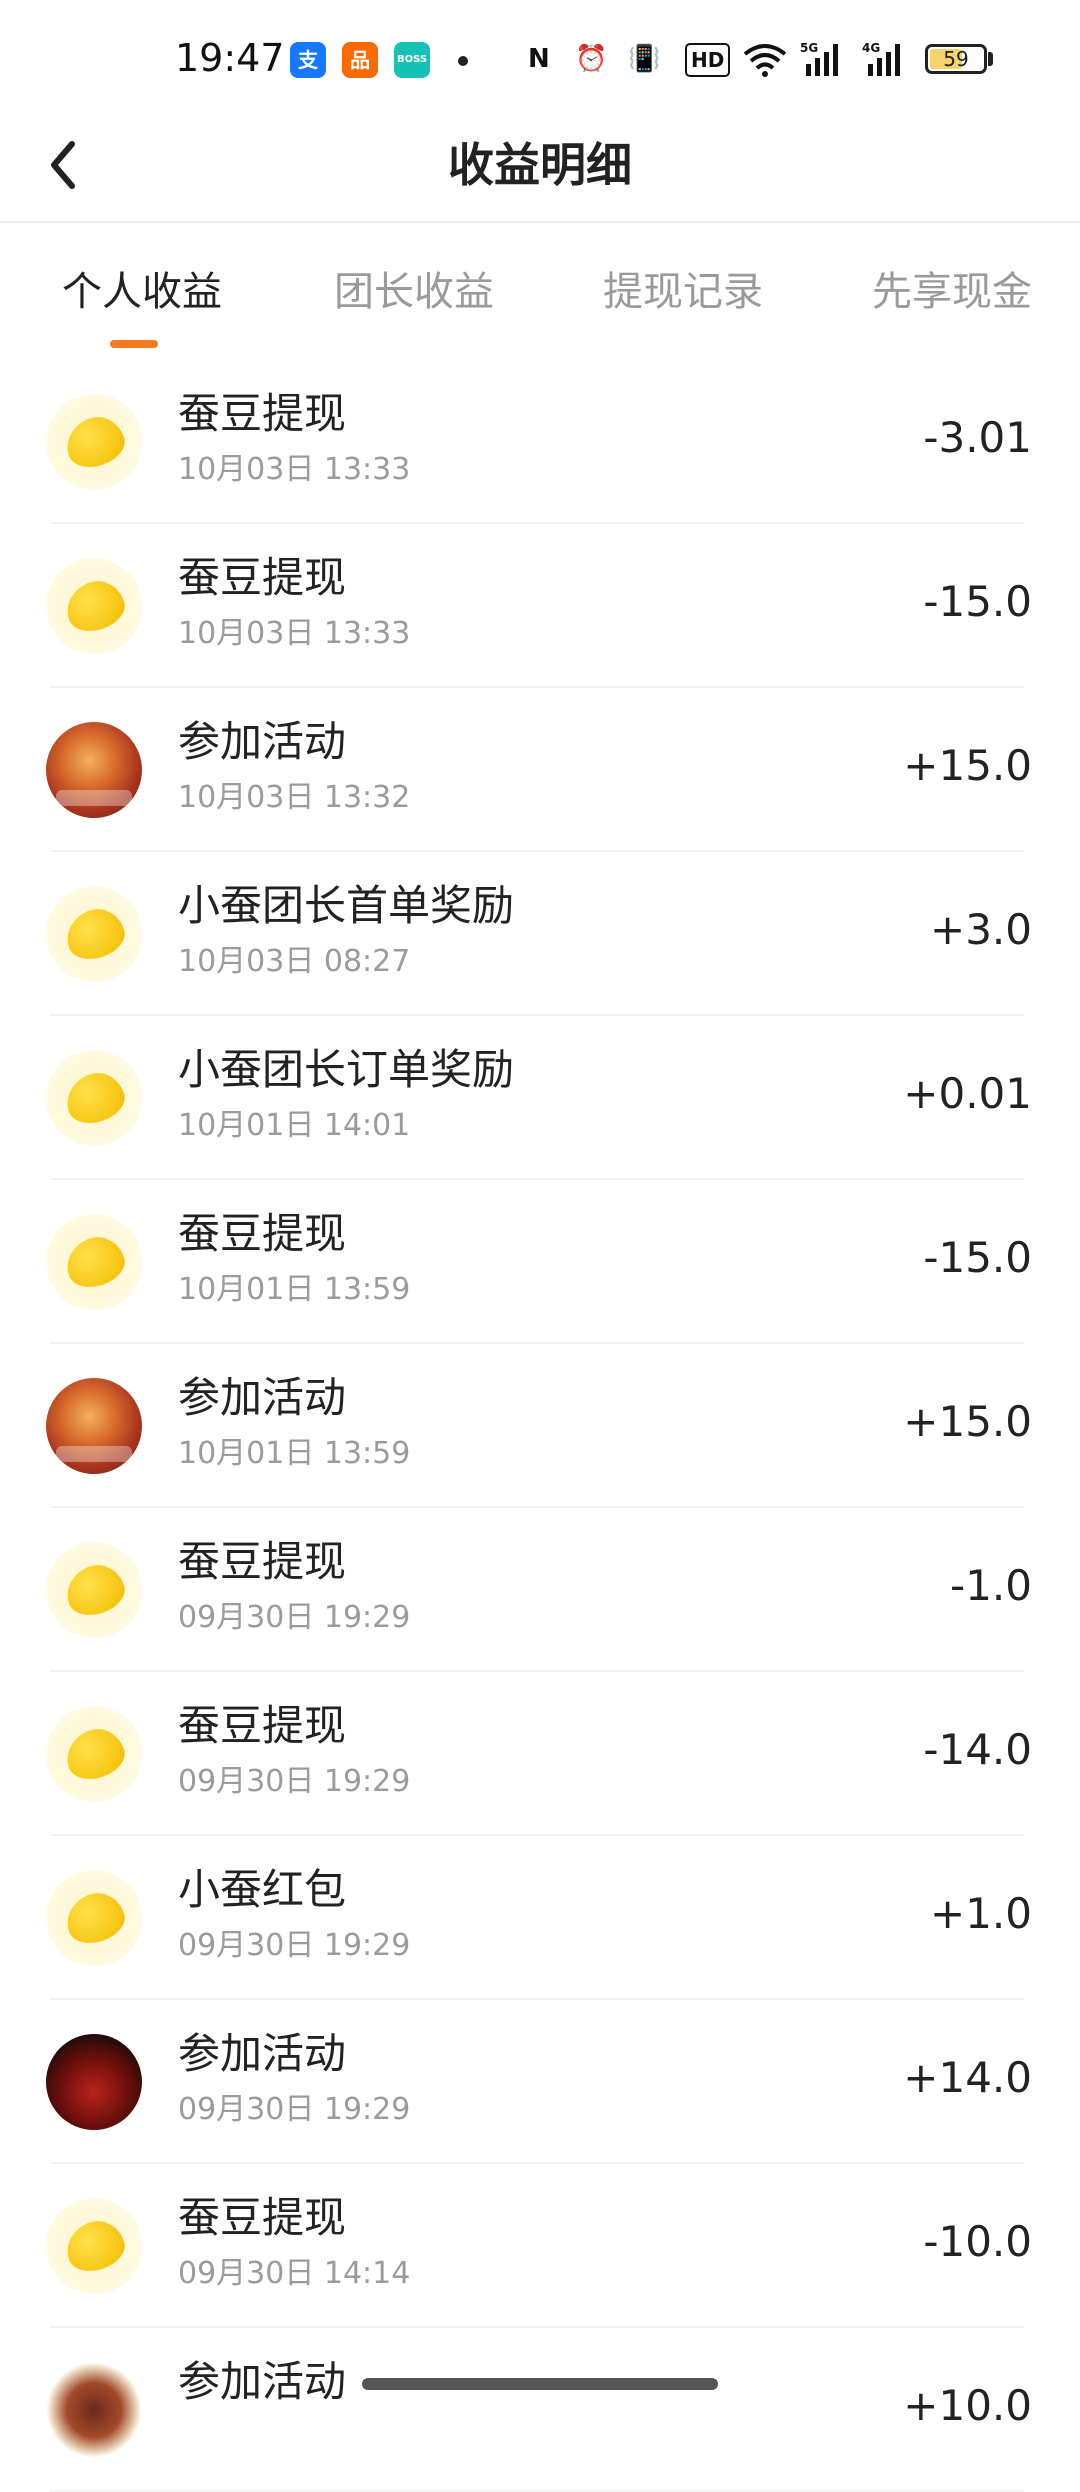 The height and width of the screenshot is (2492, 1080). I want to click on list-item: 蚕豆提现 10月03日 13:33 -15.0, so click(540, 606).